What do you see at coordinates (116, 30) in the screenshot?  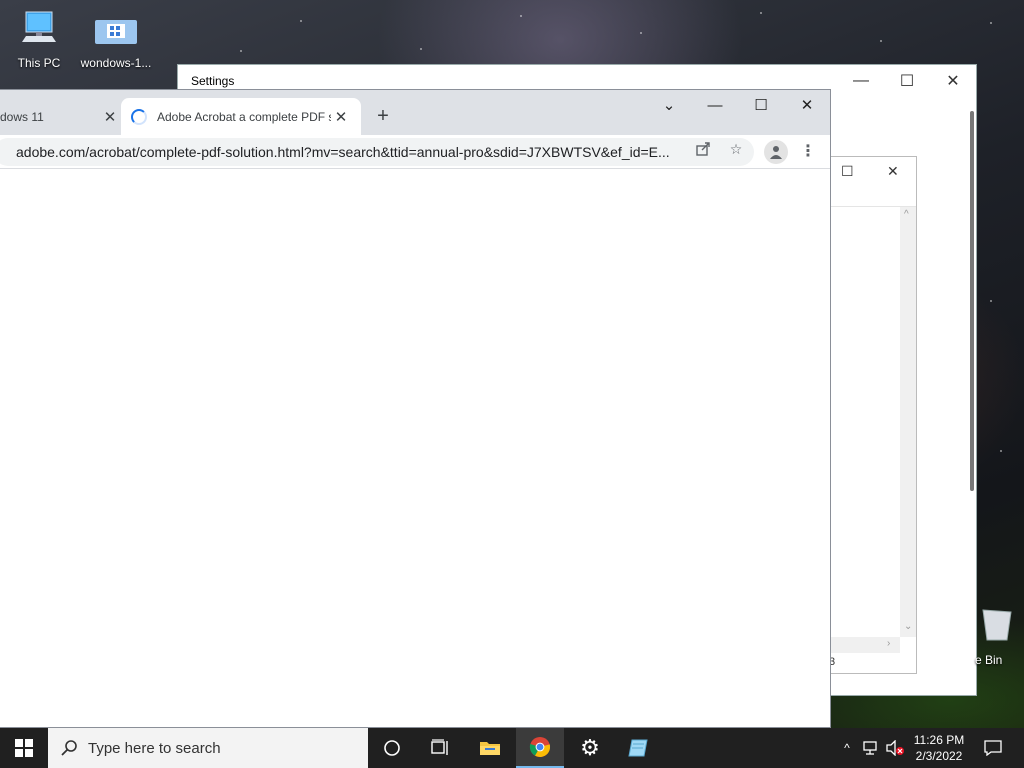 I see `network-drive-icon` at bounding box center [116, 30].